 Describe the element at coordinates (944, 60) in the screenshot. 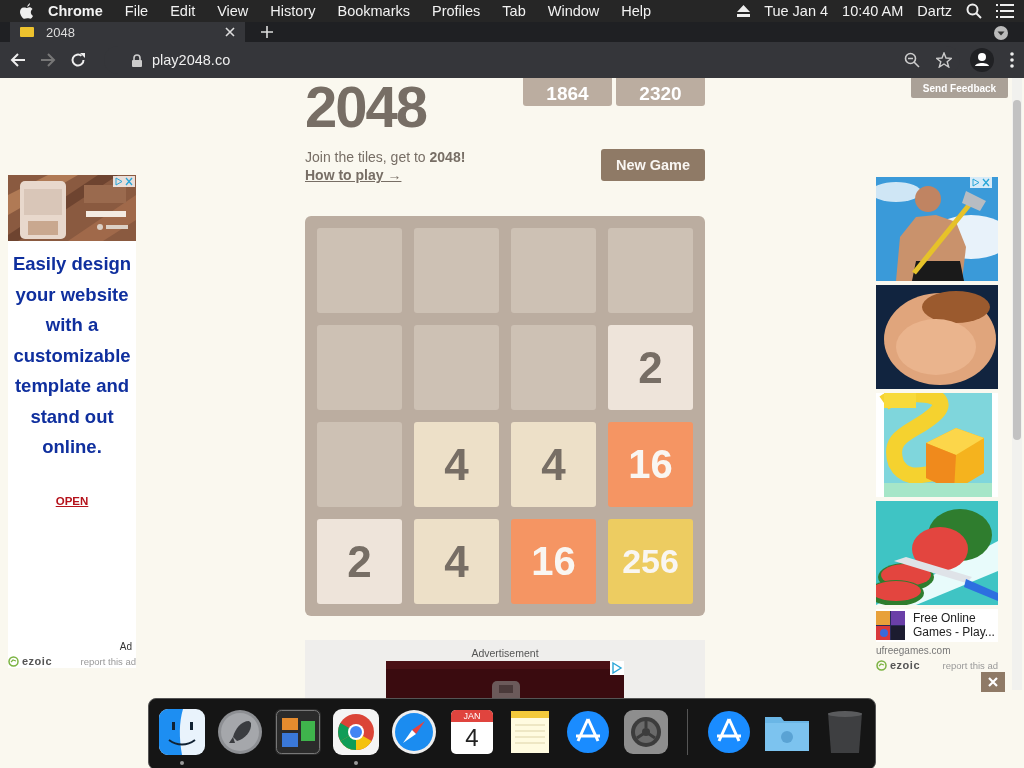

I see `star-icon` at that location.